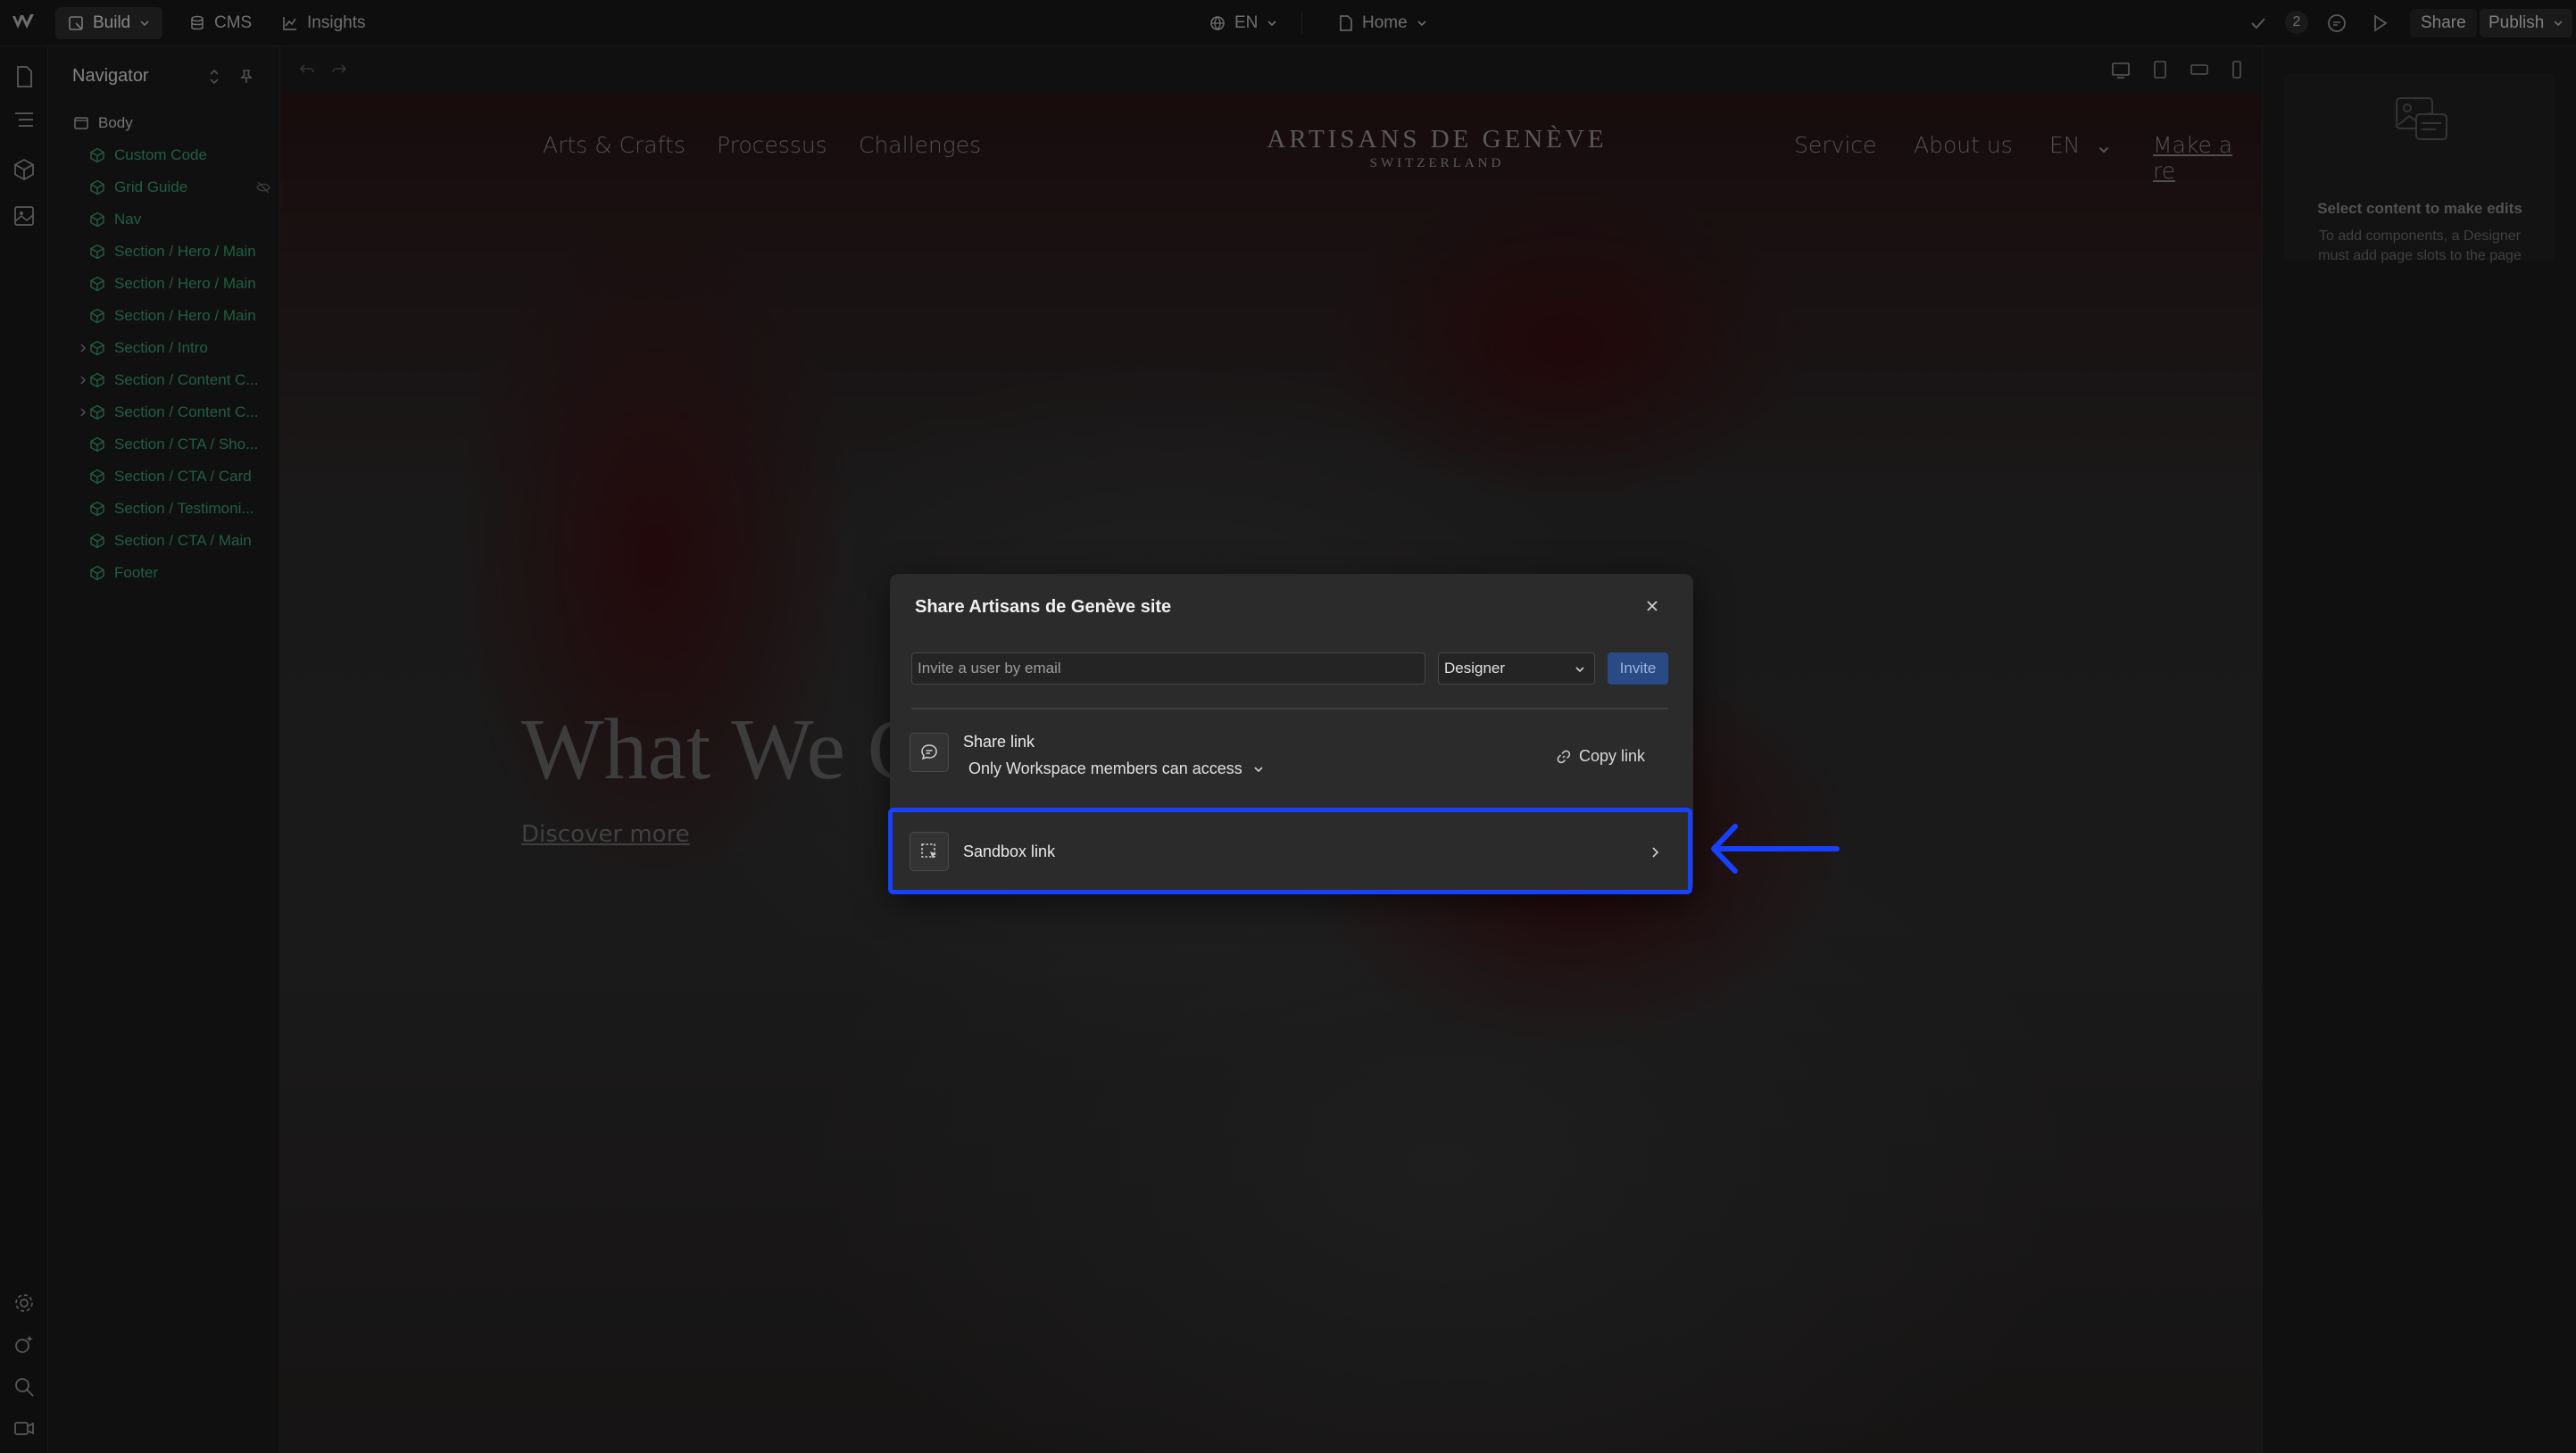 Image resolution: width=2576 pixels, height=1453 pixels. What do you see at coordinates (1290, 709) in the screenshot?
I see `modal-divider` at bounding box center [1290, 709].